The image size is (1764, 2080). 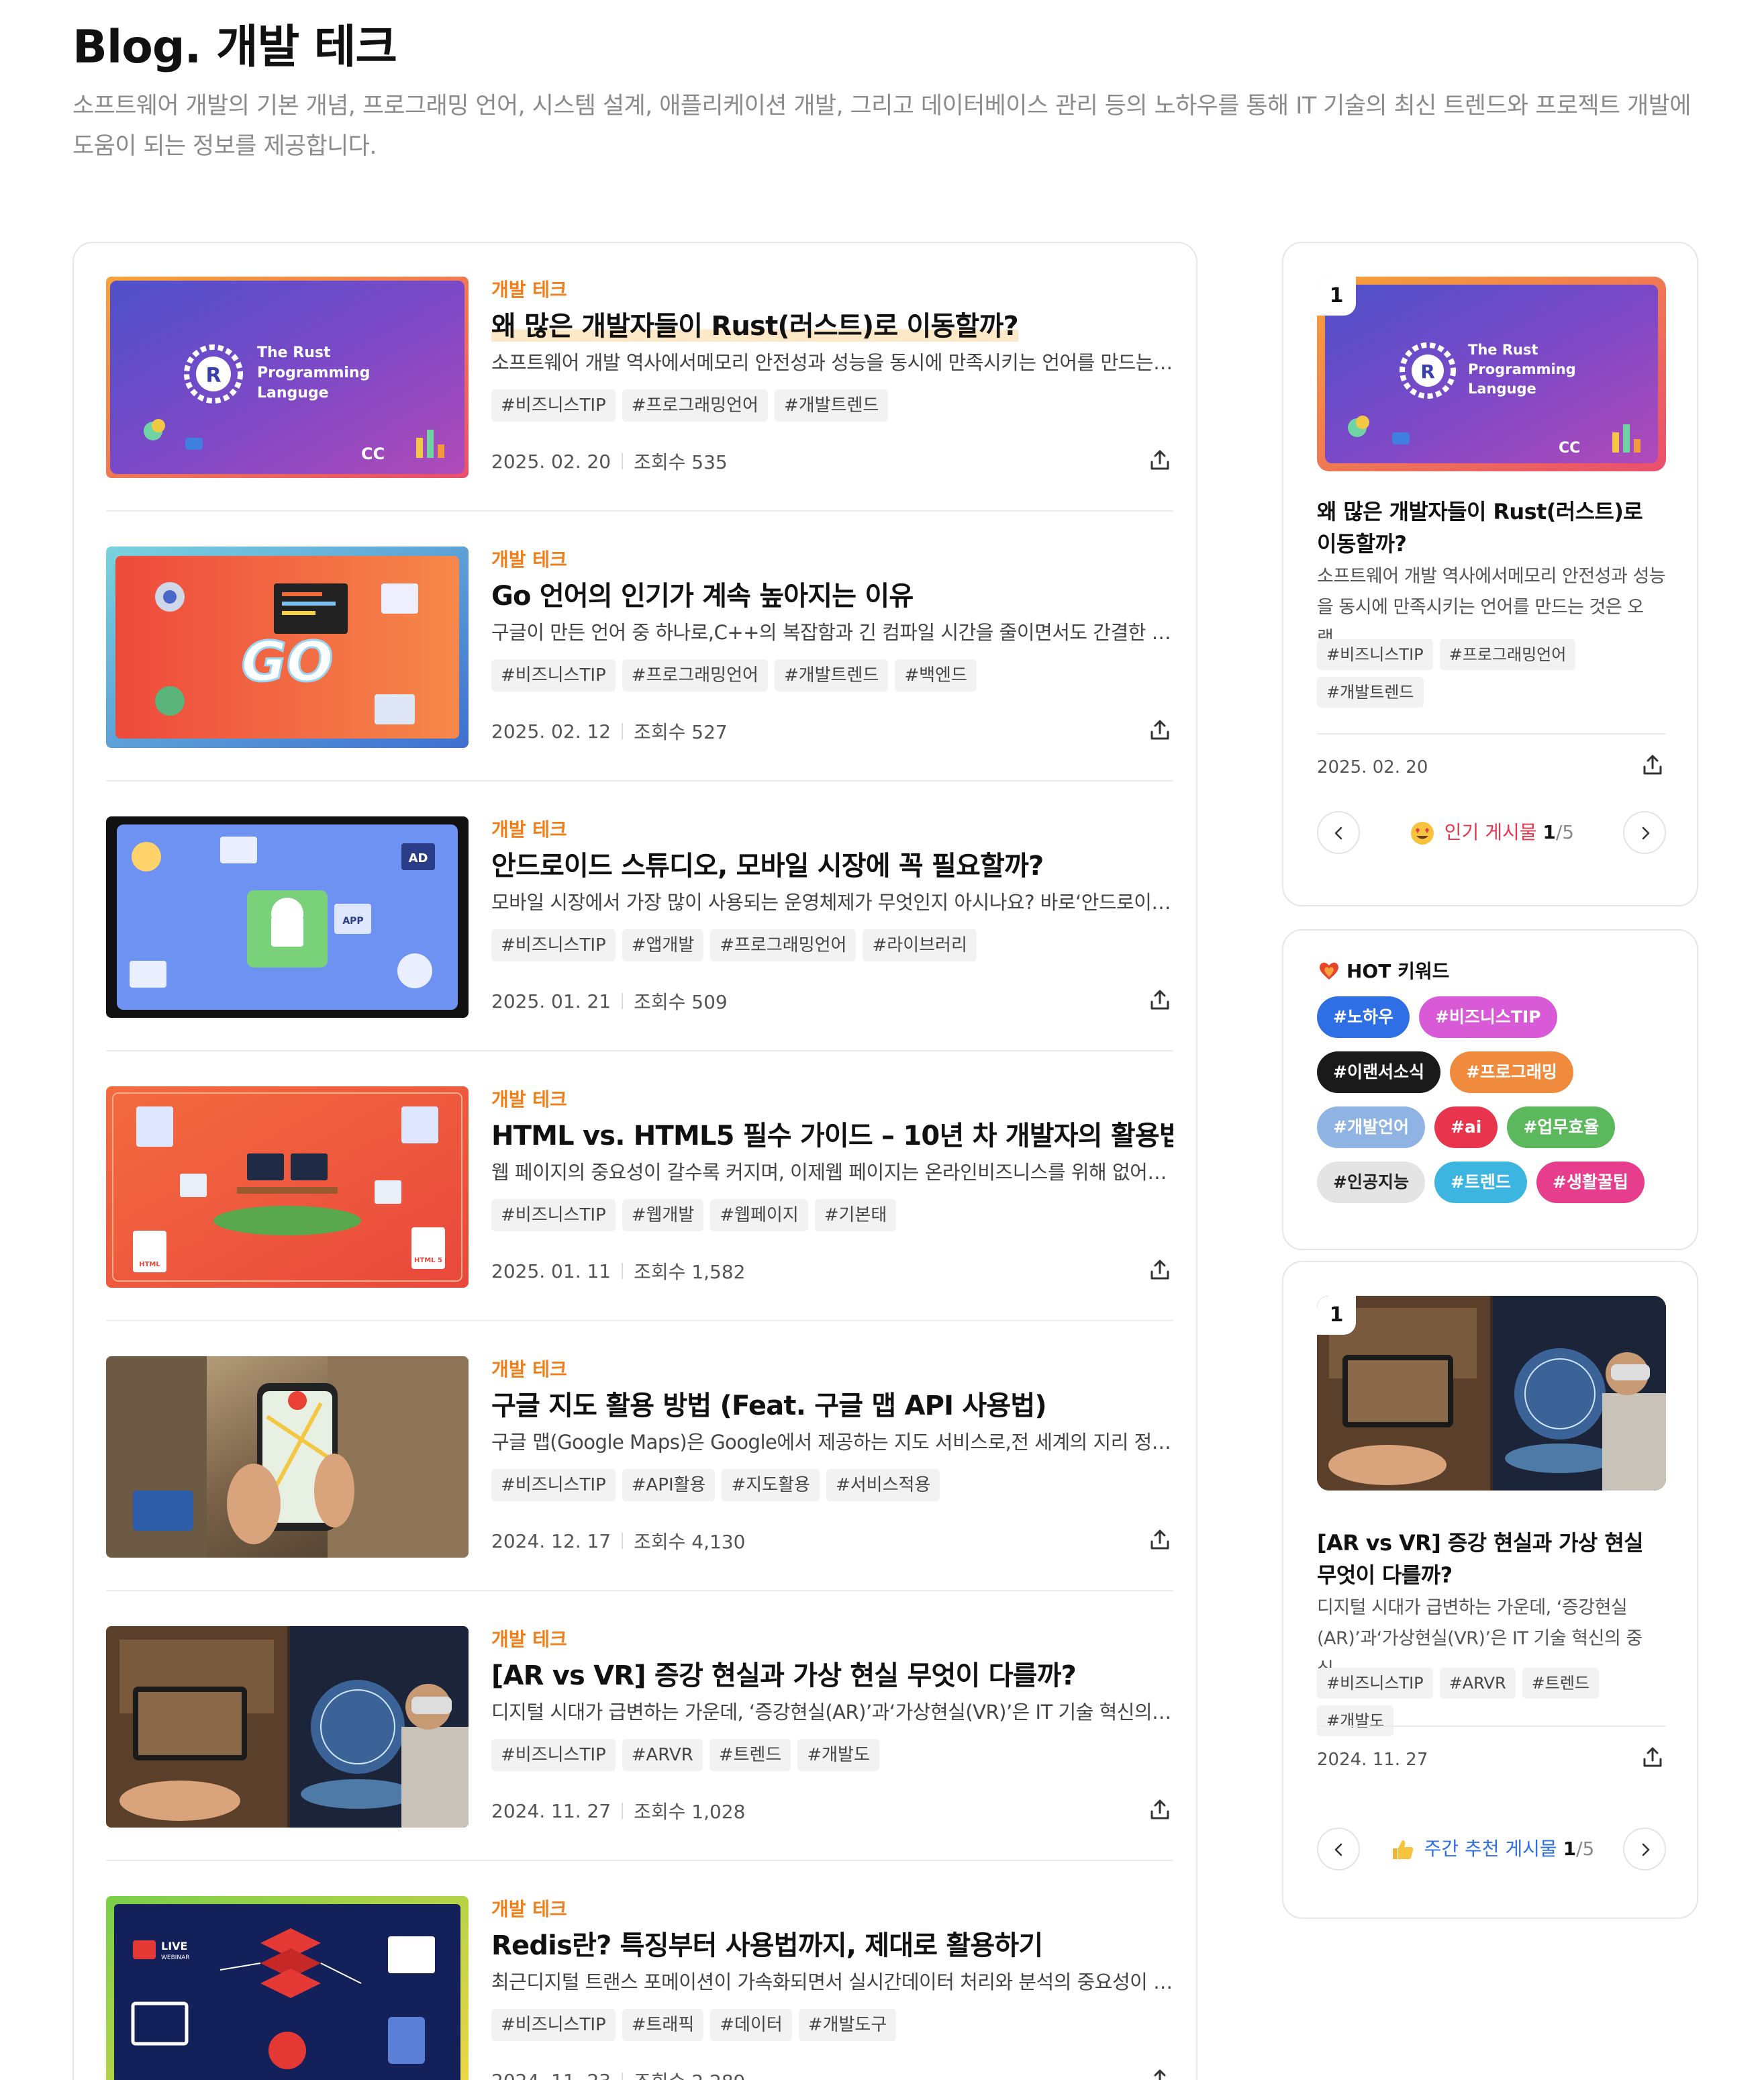 What do you see at coordinates (669, 1485) in the screenshot?
I see `tag: #API활용` at bounding box center [669, 1485].